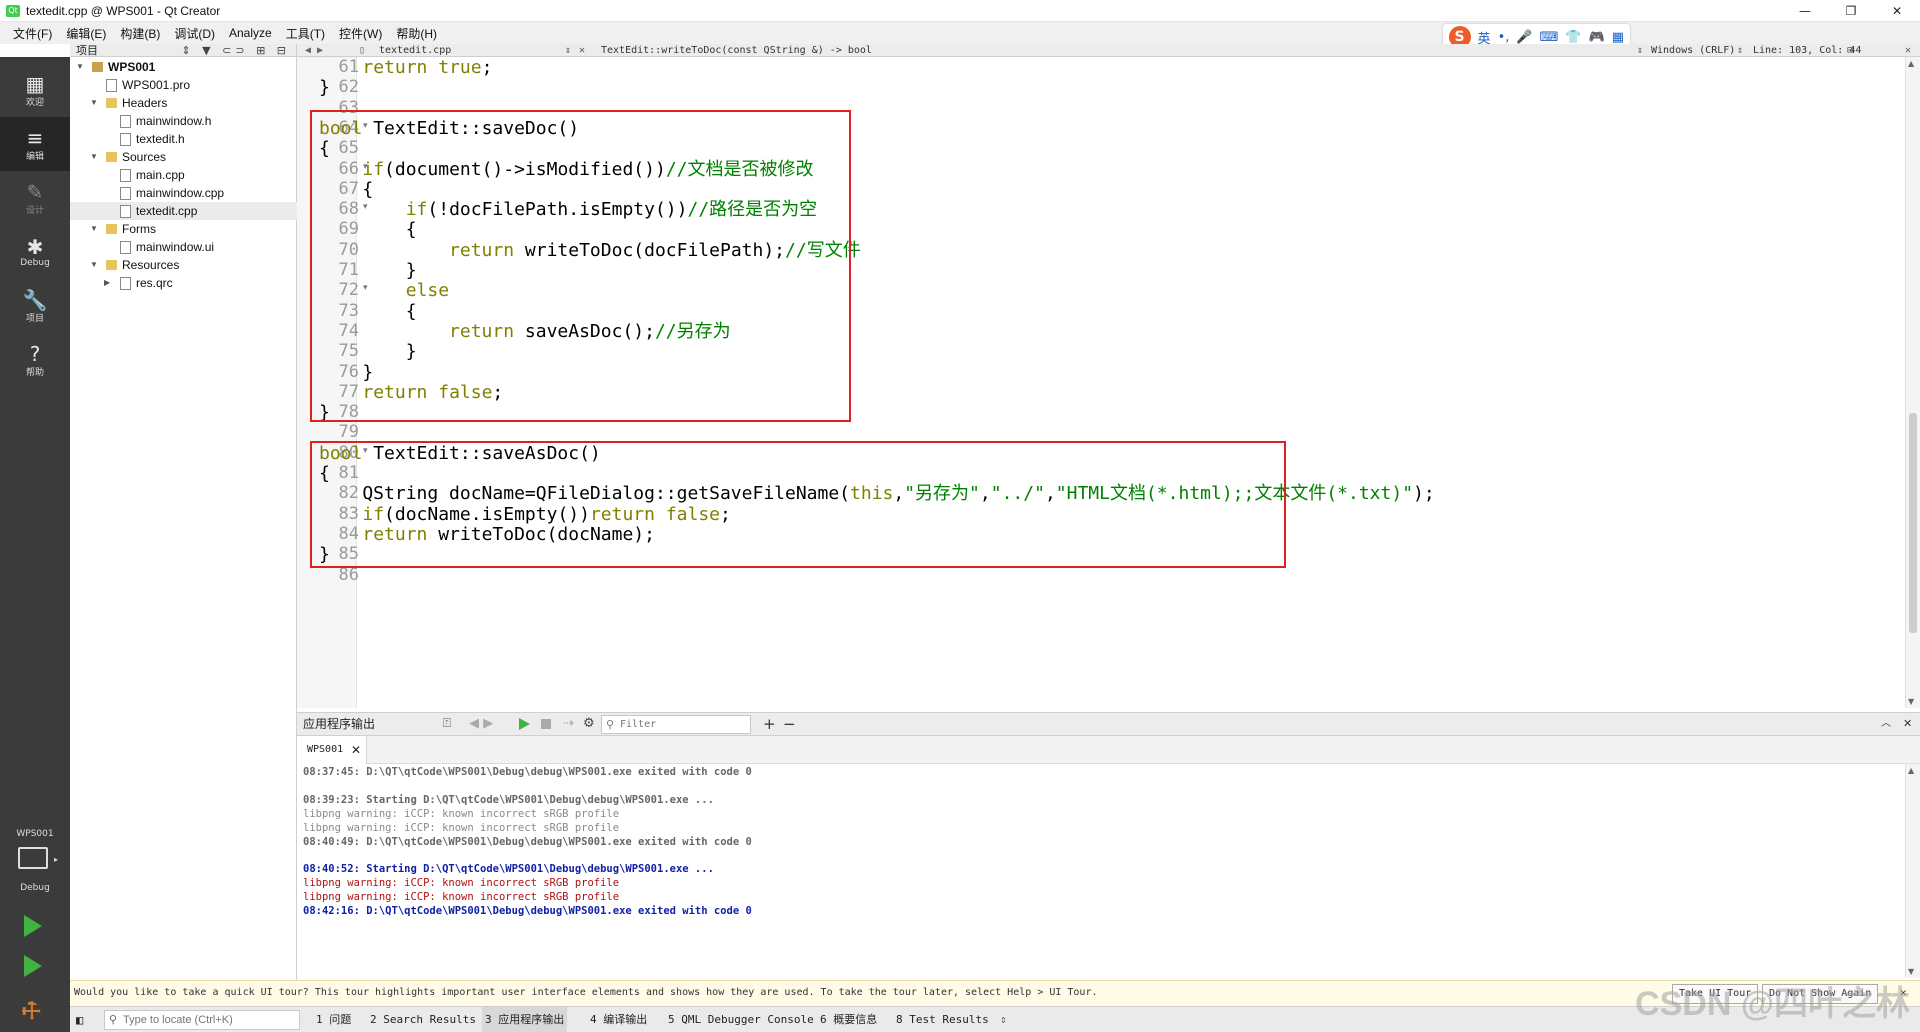  What do you see at coordinates (183, 139) in the screenshot?
I see `tree-item: textedit.h` at bounding box center [183, 139].